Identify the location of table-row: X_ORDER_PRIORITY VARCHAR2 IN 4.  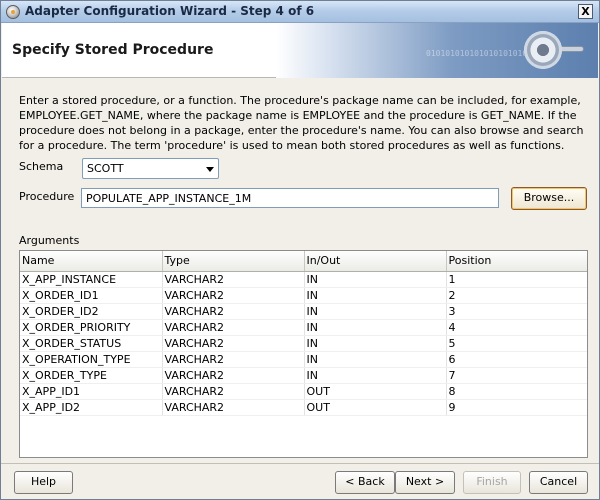
(303, 327).